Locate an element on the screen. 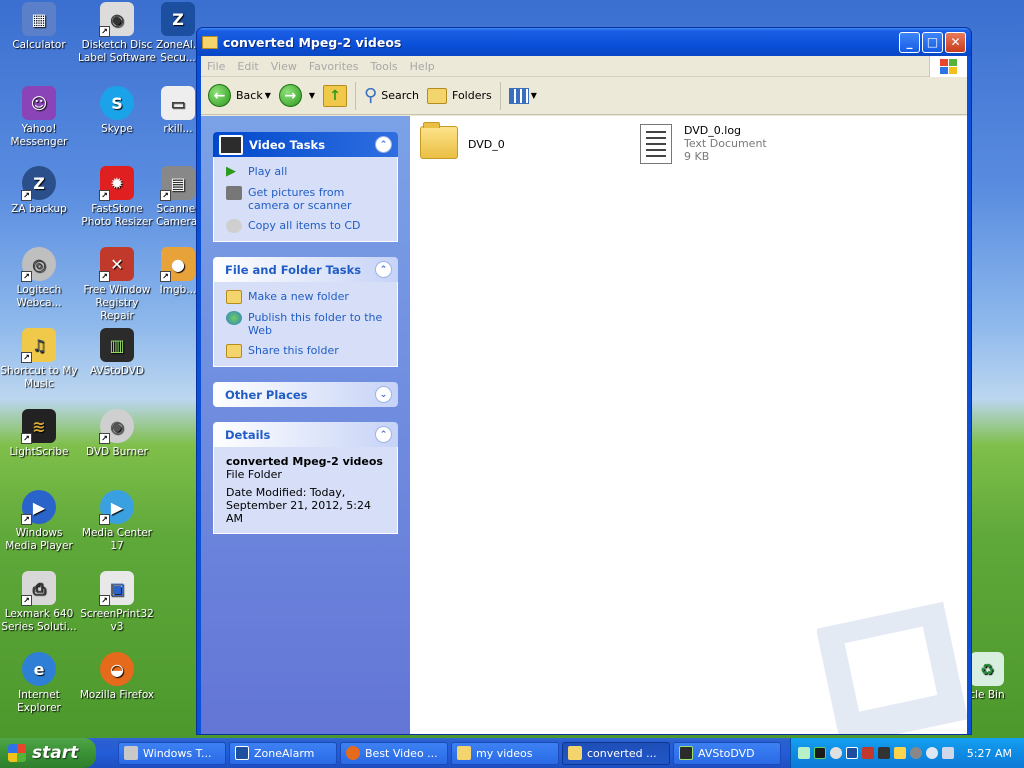 The width and height of the screenshot is (1024, 768). desktop-icon-screenprint: ▣ ↗ ScreenPrint32 v3 is located at coordinates (117, 602).